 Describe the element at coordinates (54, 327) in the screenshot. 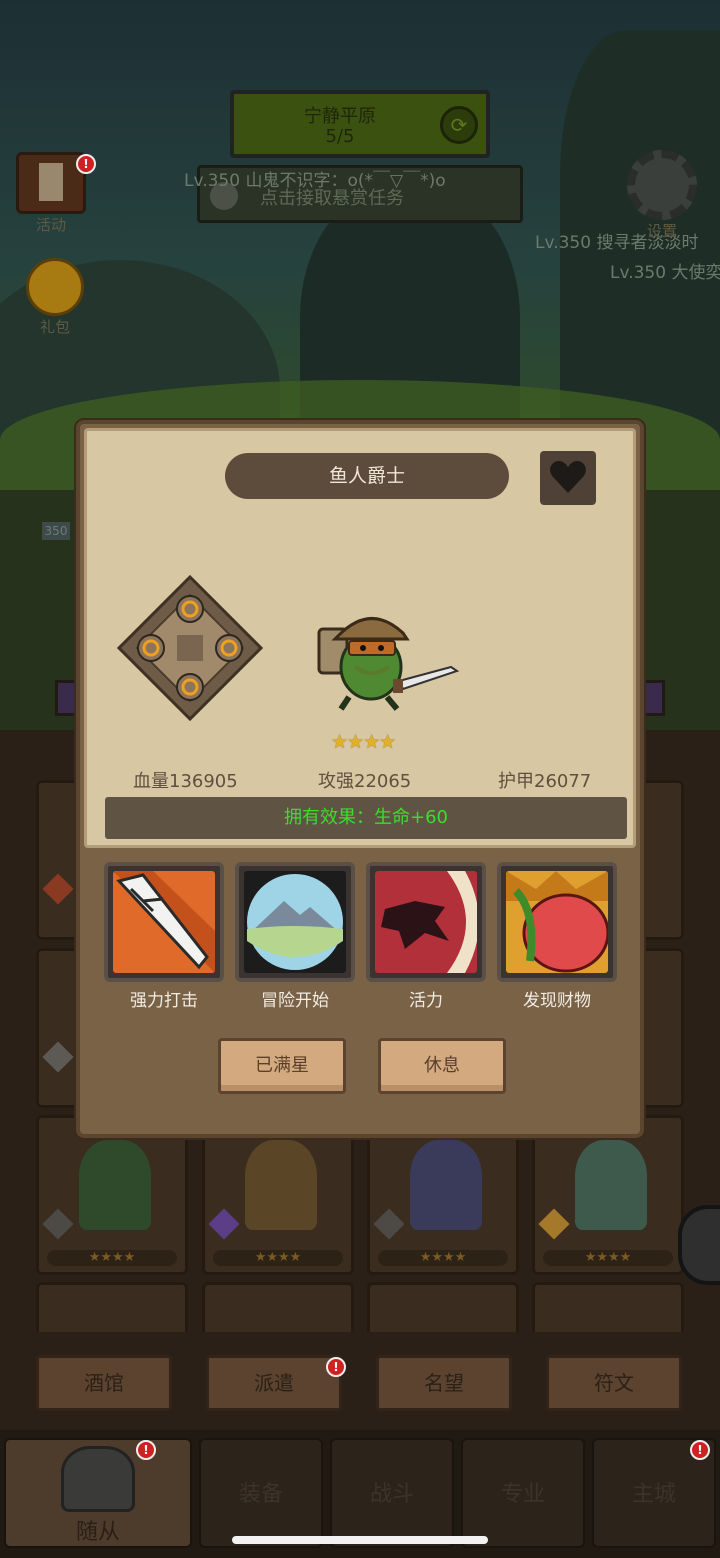

I see `gift-label: 礼包` at that location.